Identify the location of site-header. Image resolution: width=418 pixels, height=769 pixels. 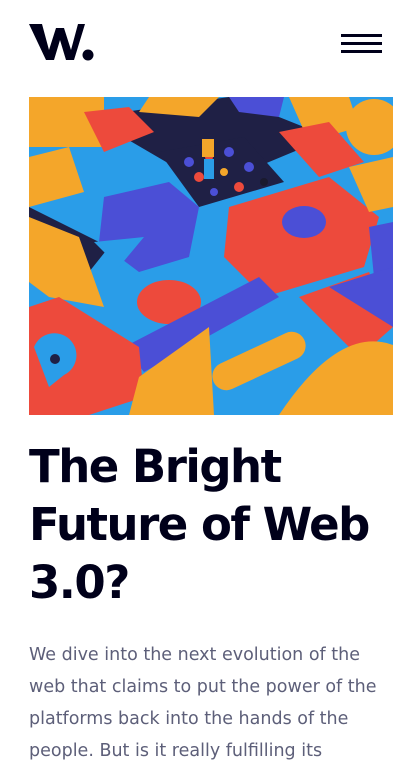
(209, 45).